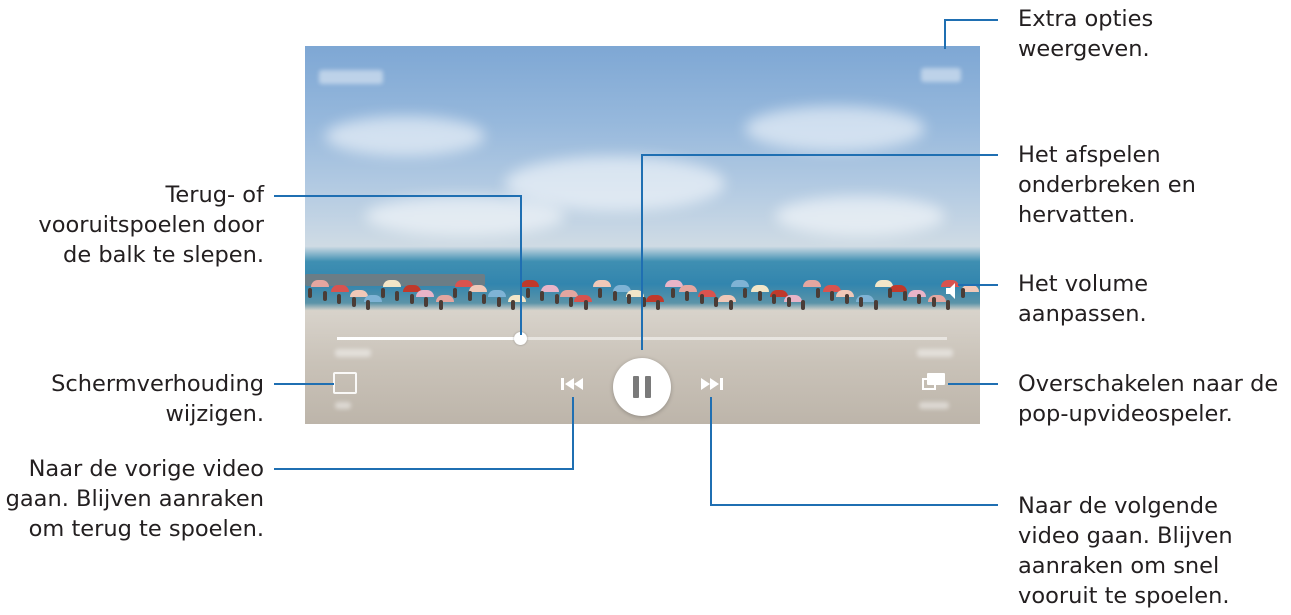  What do you see at coordinates (973, 384) in the screenshot?
I see `callout-line-popup` at bounding box center [973, 384].